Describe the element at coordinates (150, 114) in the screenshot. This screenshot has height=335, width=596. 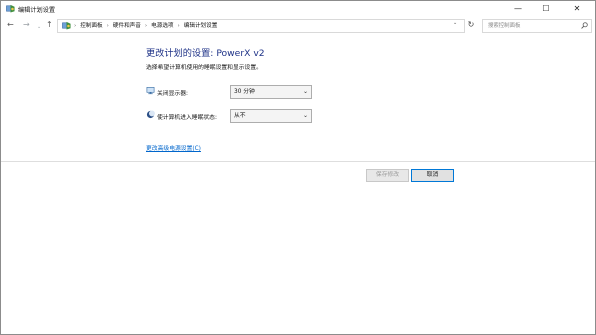
I see `moon-icon` at that location.